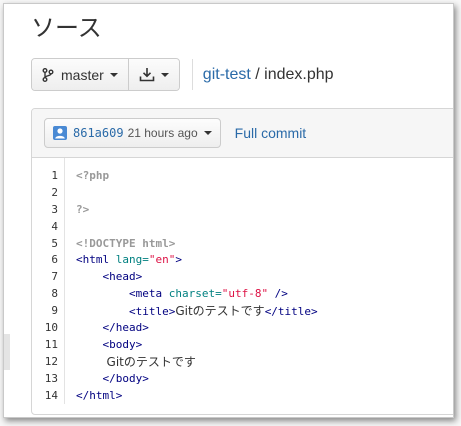 This screenshot has height=426, width=461. I want to click on repo-link: git-test, so click(227, 74).